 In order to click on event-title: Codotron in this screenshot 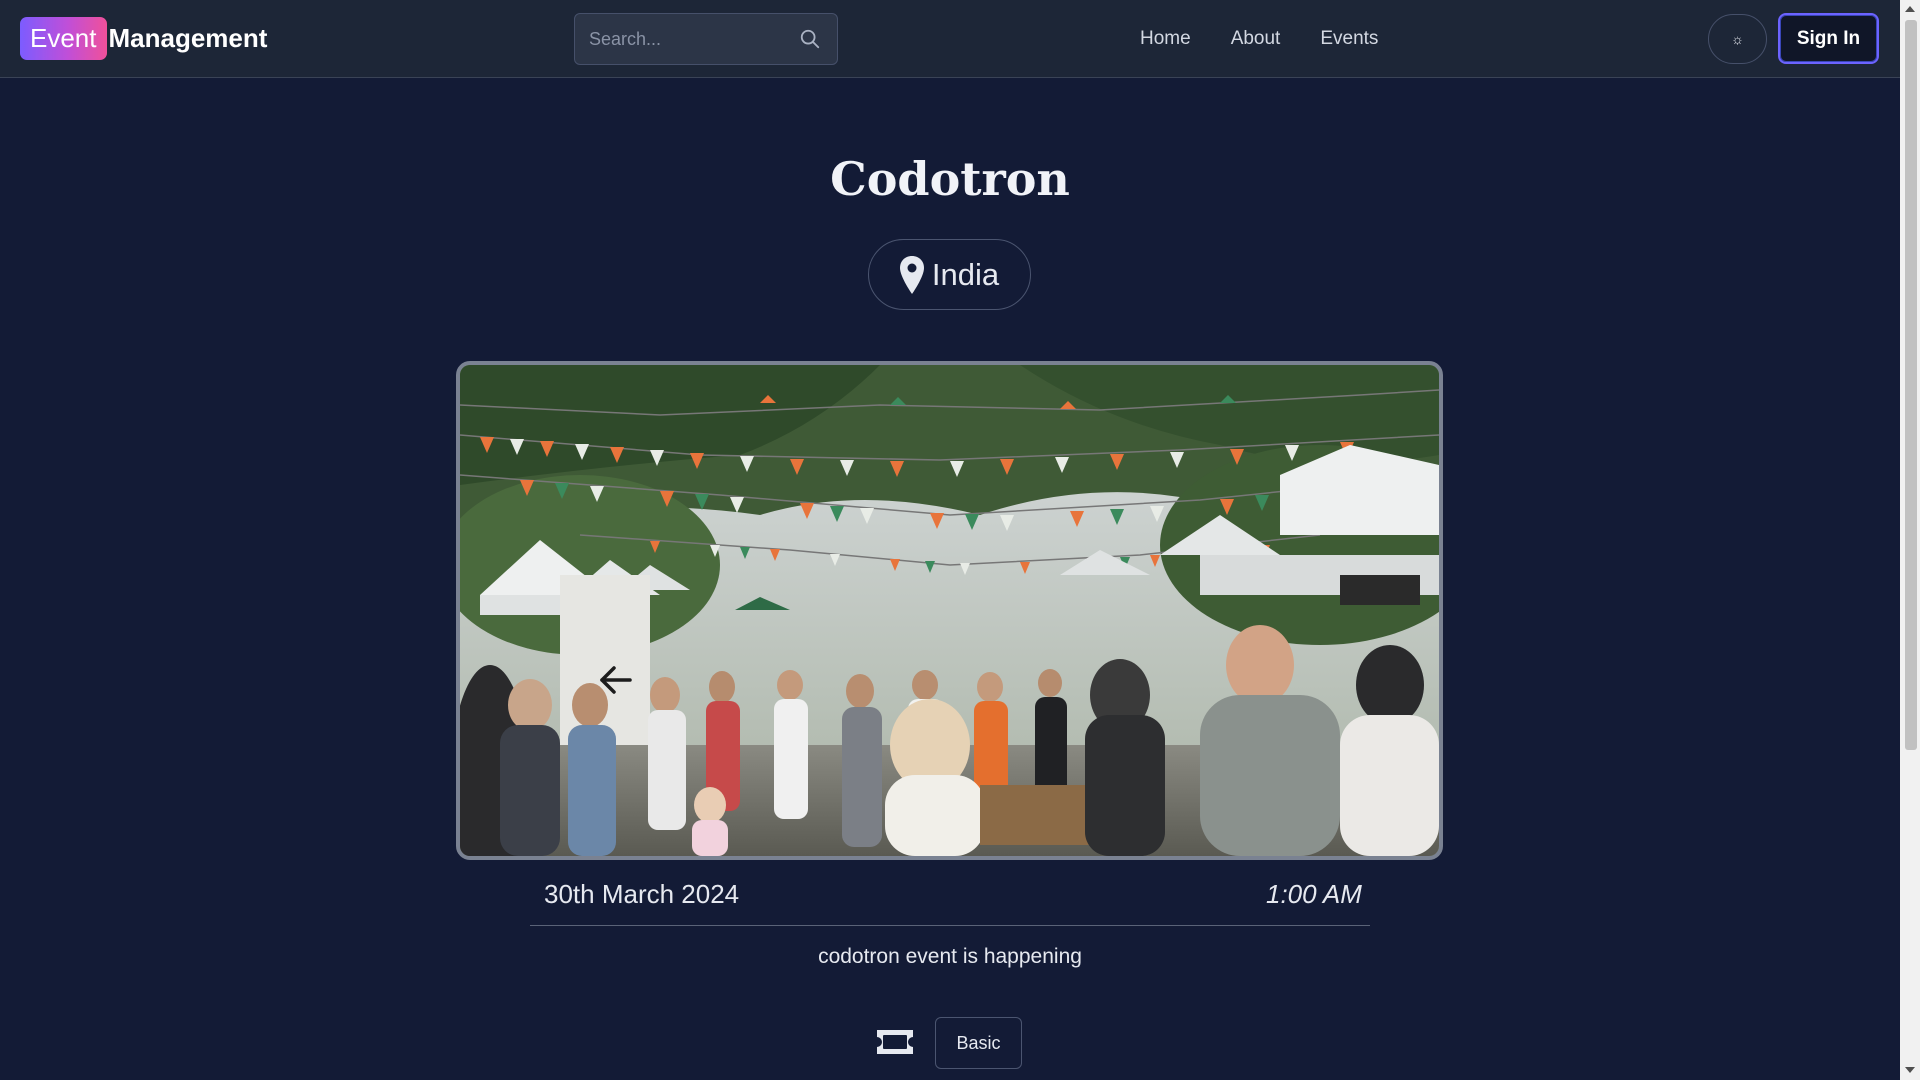, I will do `click(950, 179)`.